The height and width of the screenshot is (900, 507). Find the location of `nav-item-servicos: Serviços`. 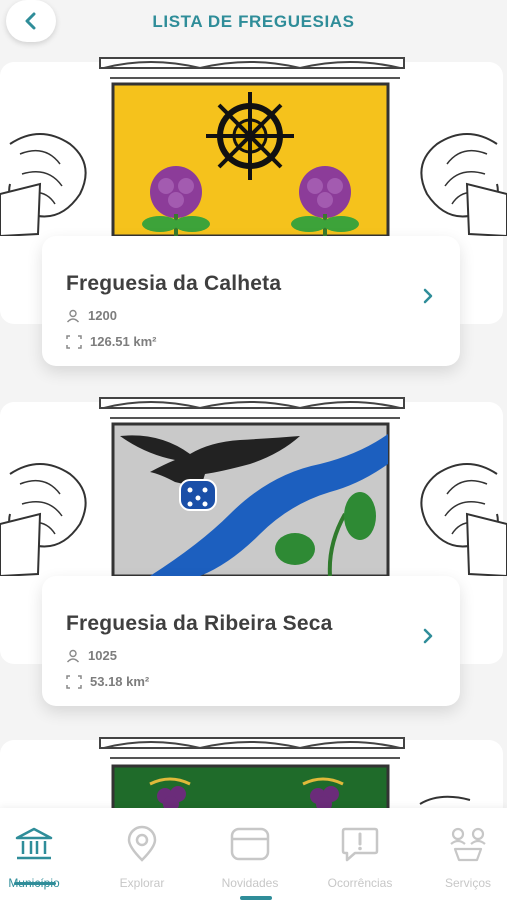

nav-item-servicos: Serviços is located at coordinates (462, 856).